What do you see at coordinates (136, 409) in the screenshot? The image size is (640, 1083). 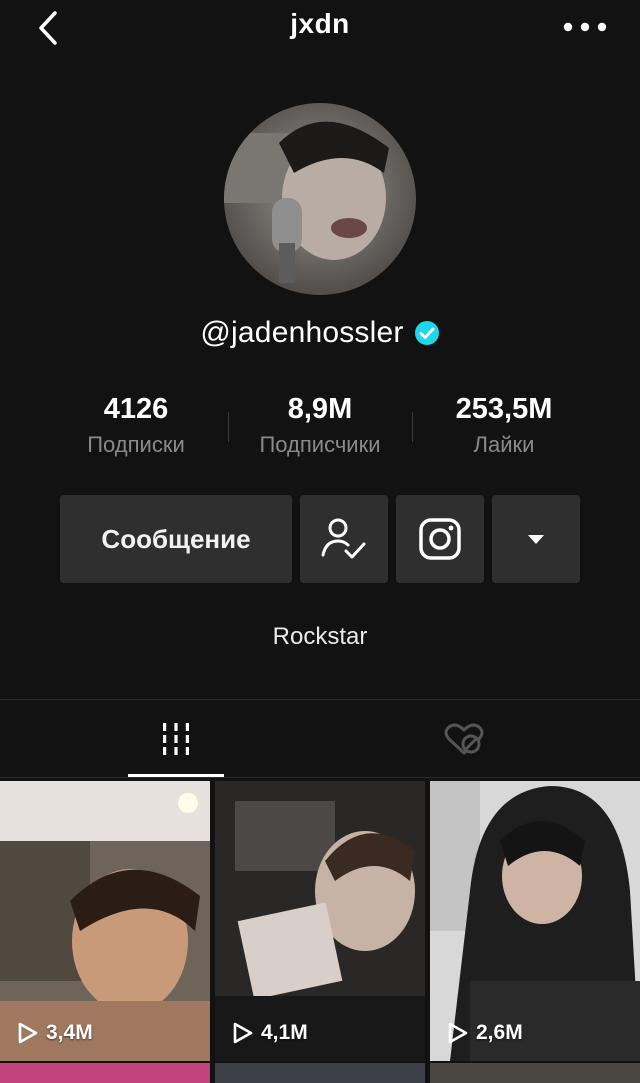 I see `following-count: 4126` at bounding box center [136, 409].